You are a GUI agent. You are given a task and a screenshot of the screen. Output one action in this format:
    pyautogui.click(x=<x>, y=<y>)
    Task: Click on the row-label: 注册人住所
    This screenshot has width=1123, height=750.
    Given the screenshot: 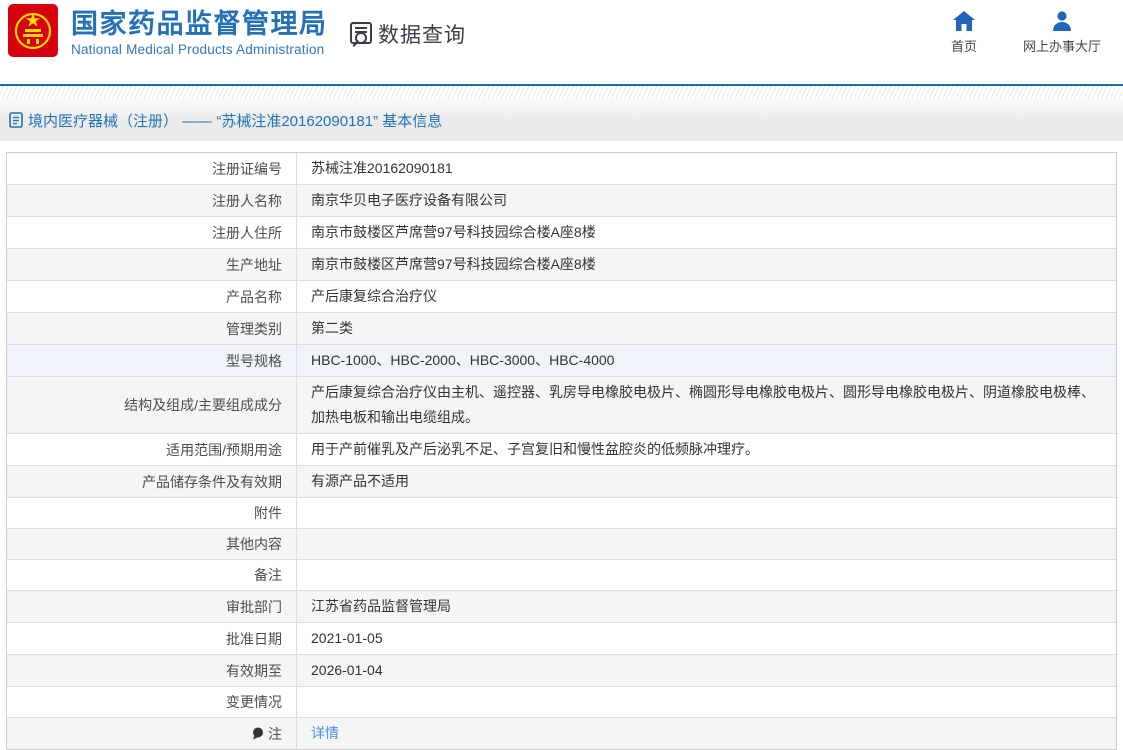 What is the action you would take?
    pyautogui.click(x=247, y=232)
    